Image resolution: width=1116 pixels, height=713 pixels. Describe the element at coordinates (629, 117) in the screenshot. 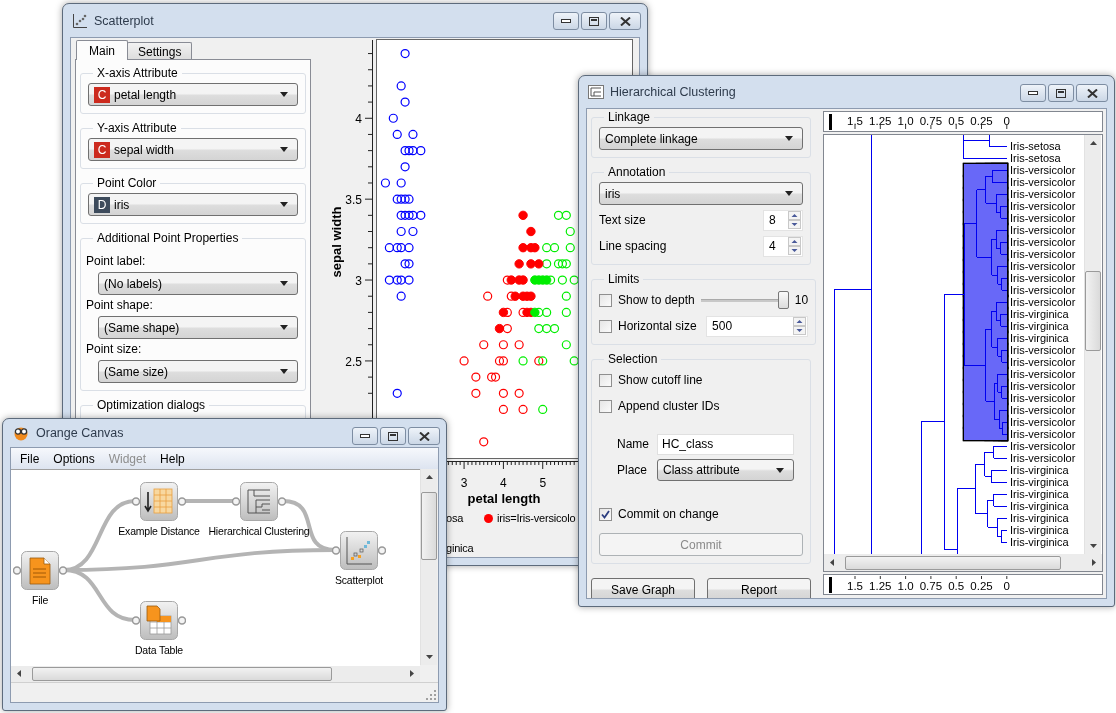

I see `group-title: Linkage` at that location.